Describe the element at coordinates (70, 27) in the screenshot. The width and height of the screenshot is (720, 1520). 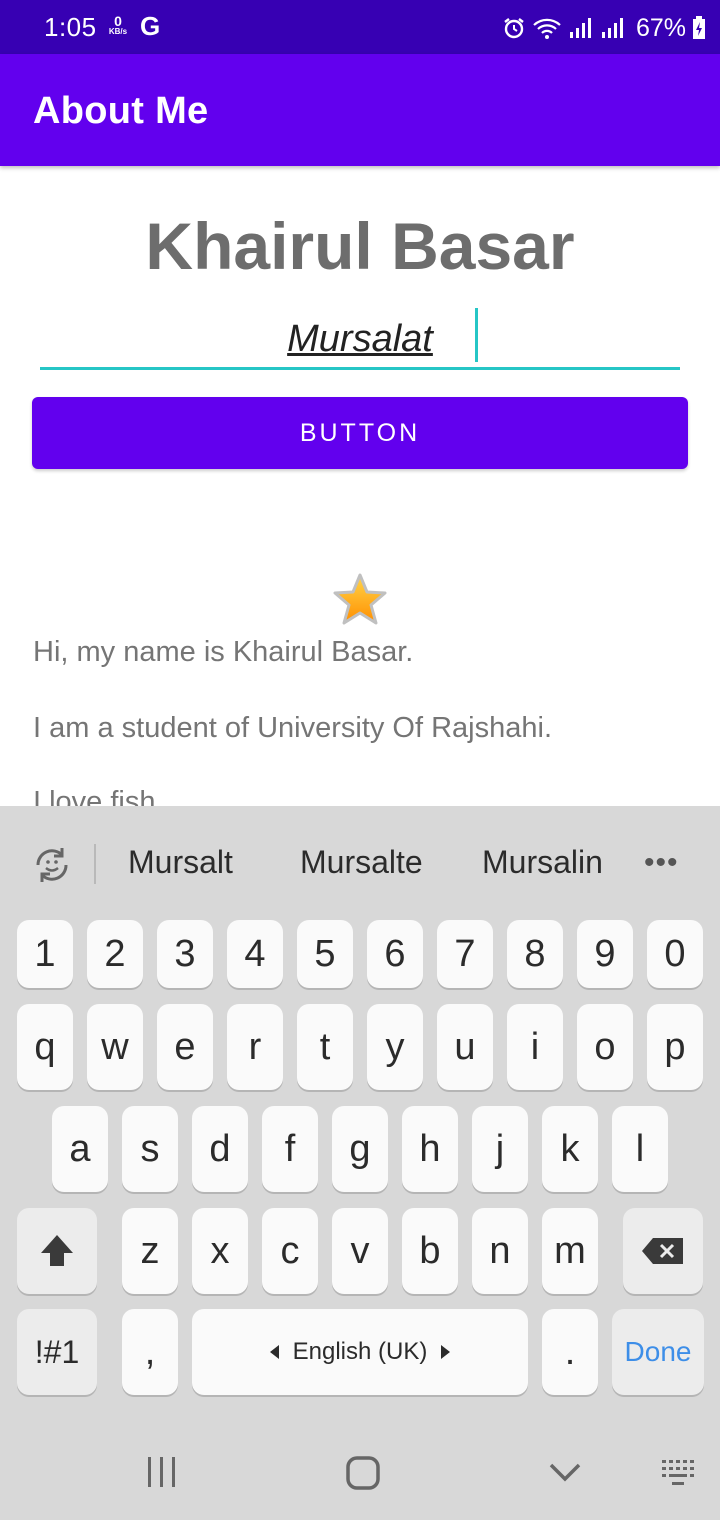
I see `status-time: 1:05` at that location.